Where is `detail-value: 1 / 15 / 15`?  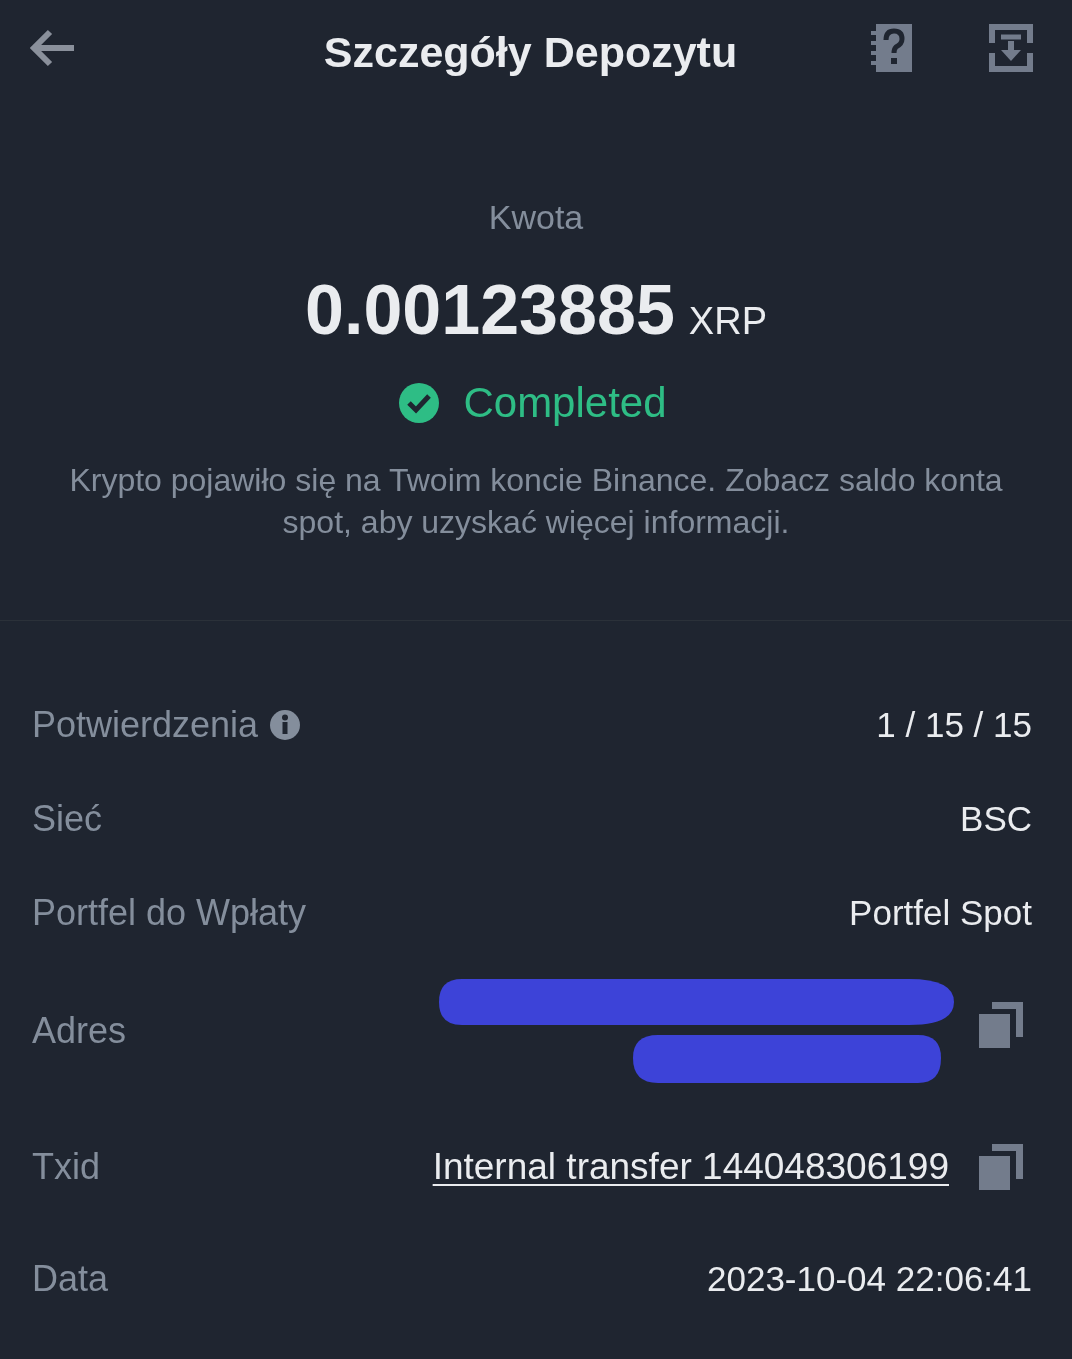 detail-value: 1 / 15 / 15 is located at coordinates (954, 725).